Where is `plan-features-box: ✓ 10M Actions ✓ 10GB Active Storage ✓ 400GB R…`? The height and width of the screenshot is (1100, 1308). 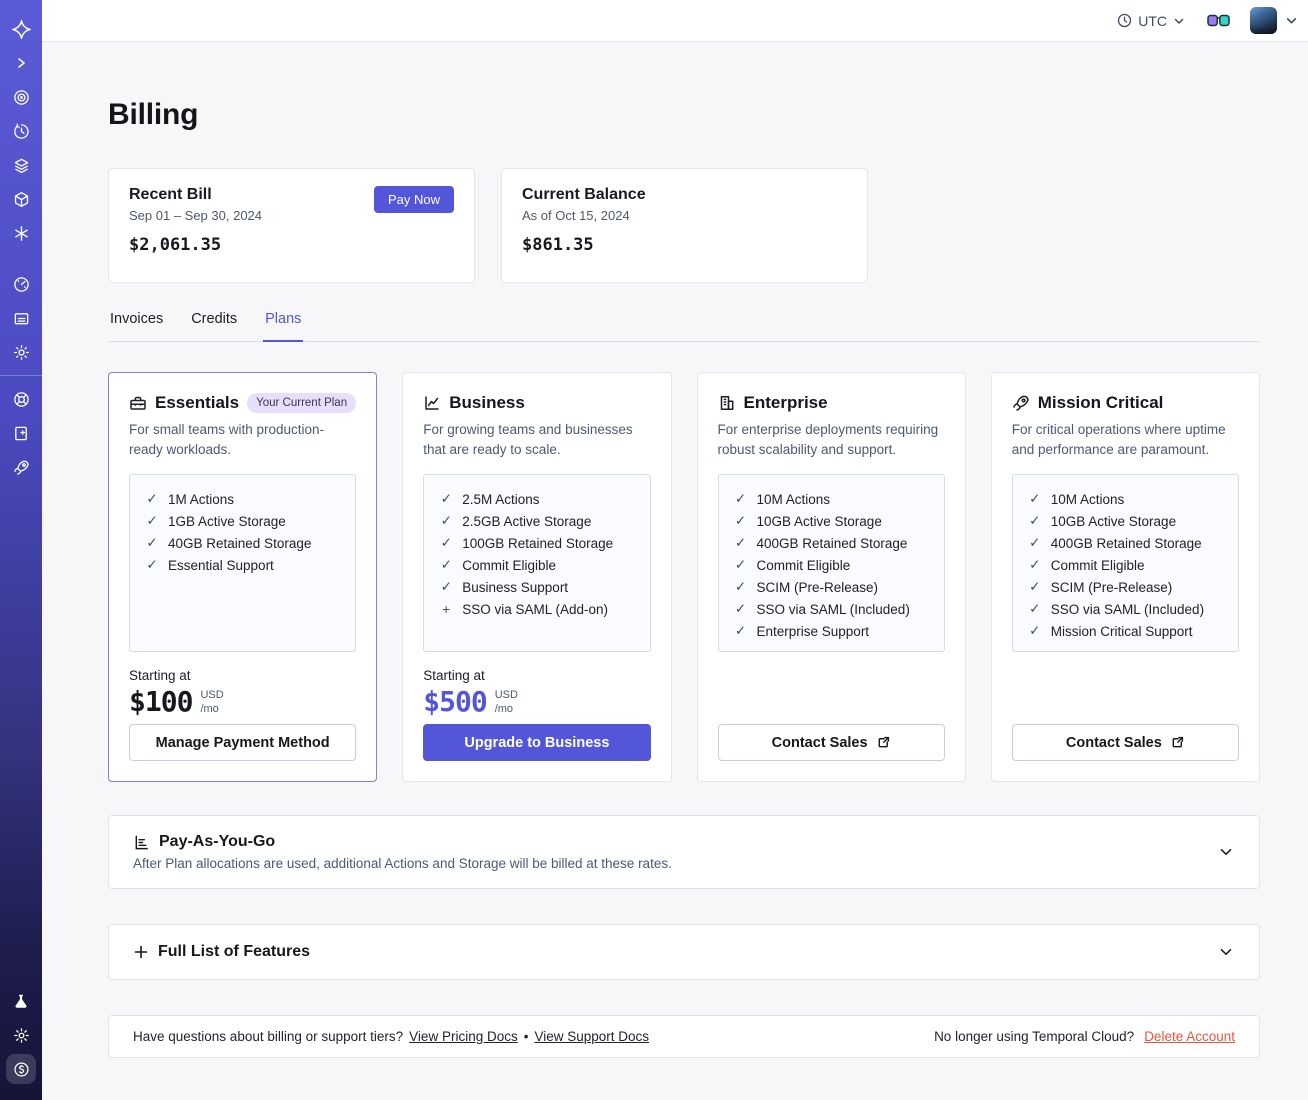 plan-features-box: ✓ 10M Actions ✓ 10GB Active Storage ✓ 400GB R… is located at coordinates (831, 563).